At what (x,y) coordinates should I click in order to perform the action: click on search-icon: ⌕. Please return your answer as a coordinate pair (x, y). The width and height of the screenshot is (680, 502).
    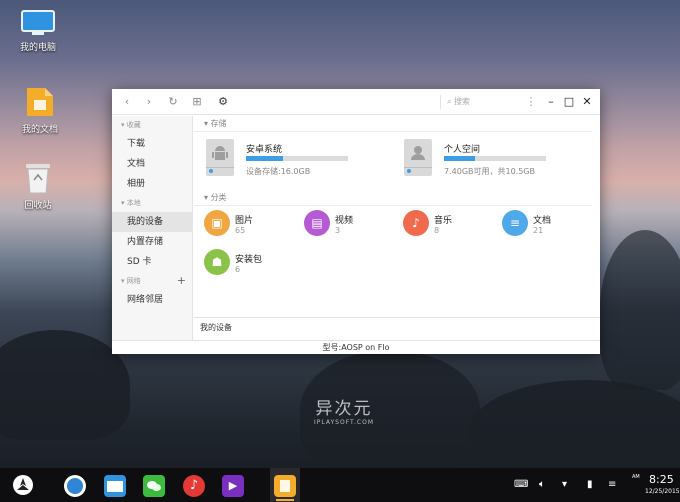
    Looking at the image, I should click on (449, 101).